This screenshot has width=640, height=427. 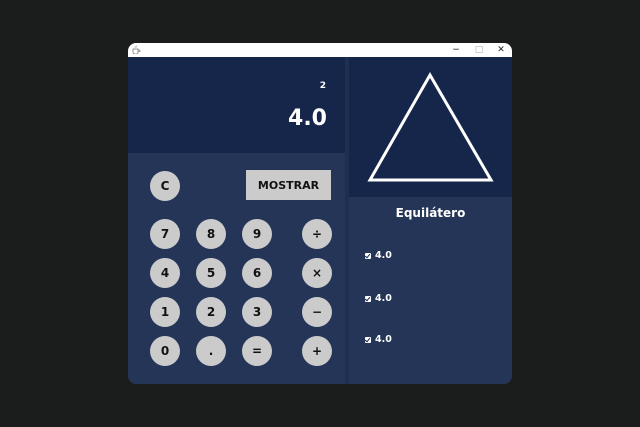 I want to click on digit-5-button: 5, so click(x=211, y=273).